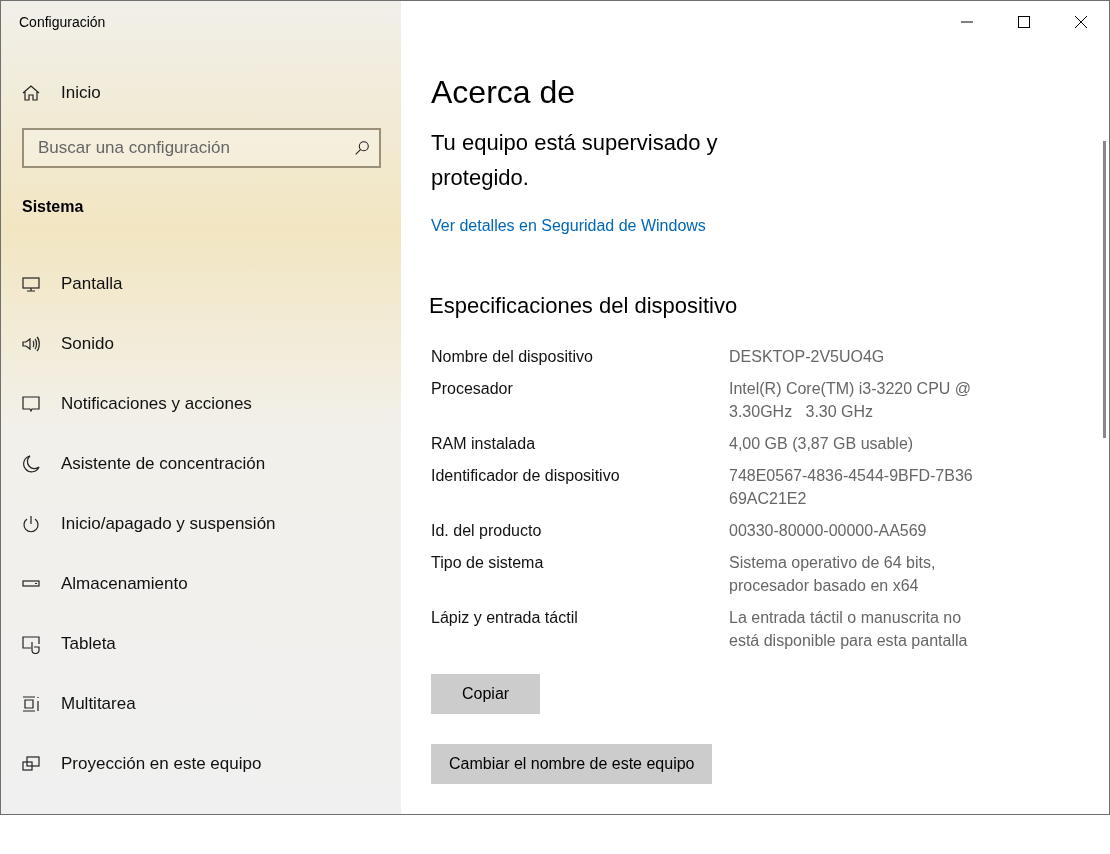 The image size is (1110, 854). I want to click on sidebar-item-label: Almacenamiento, so click(124, 584).